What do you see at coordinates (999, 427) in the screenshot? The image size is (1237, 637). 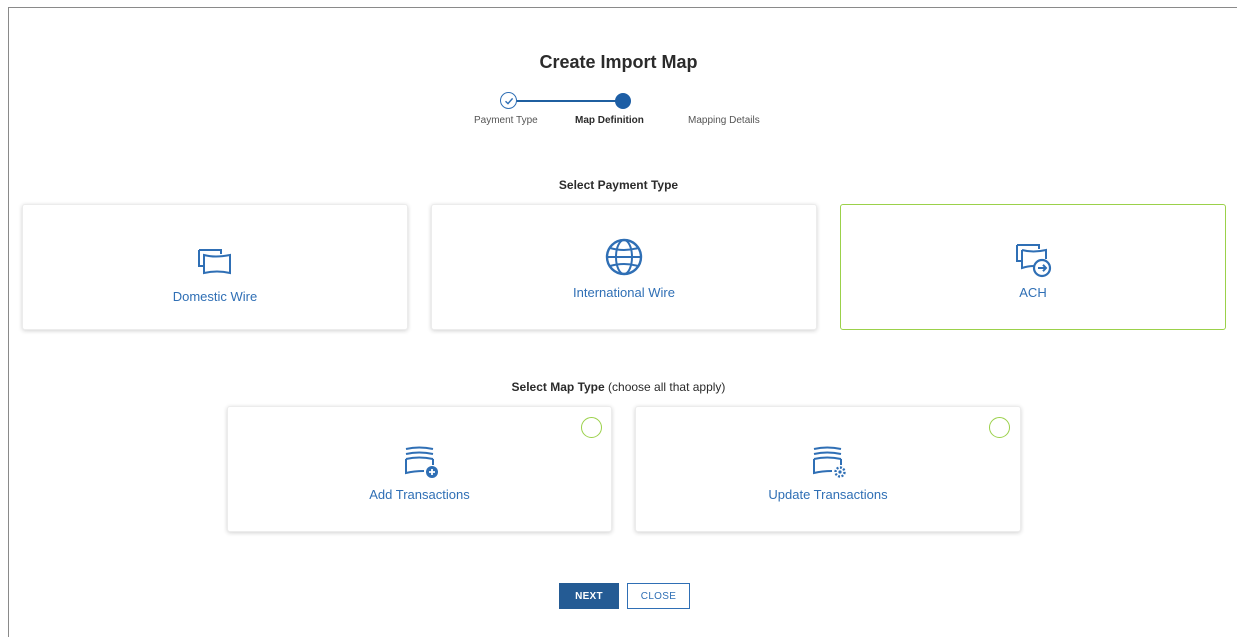 I see `update-transactions-checkbox` at bounding box center [999, 427].